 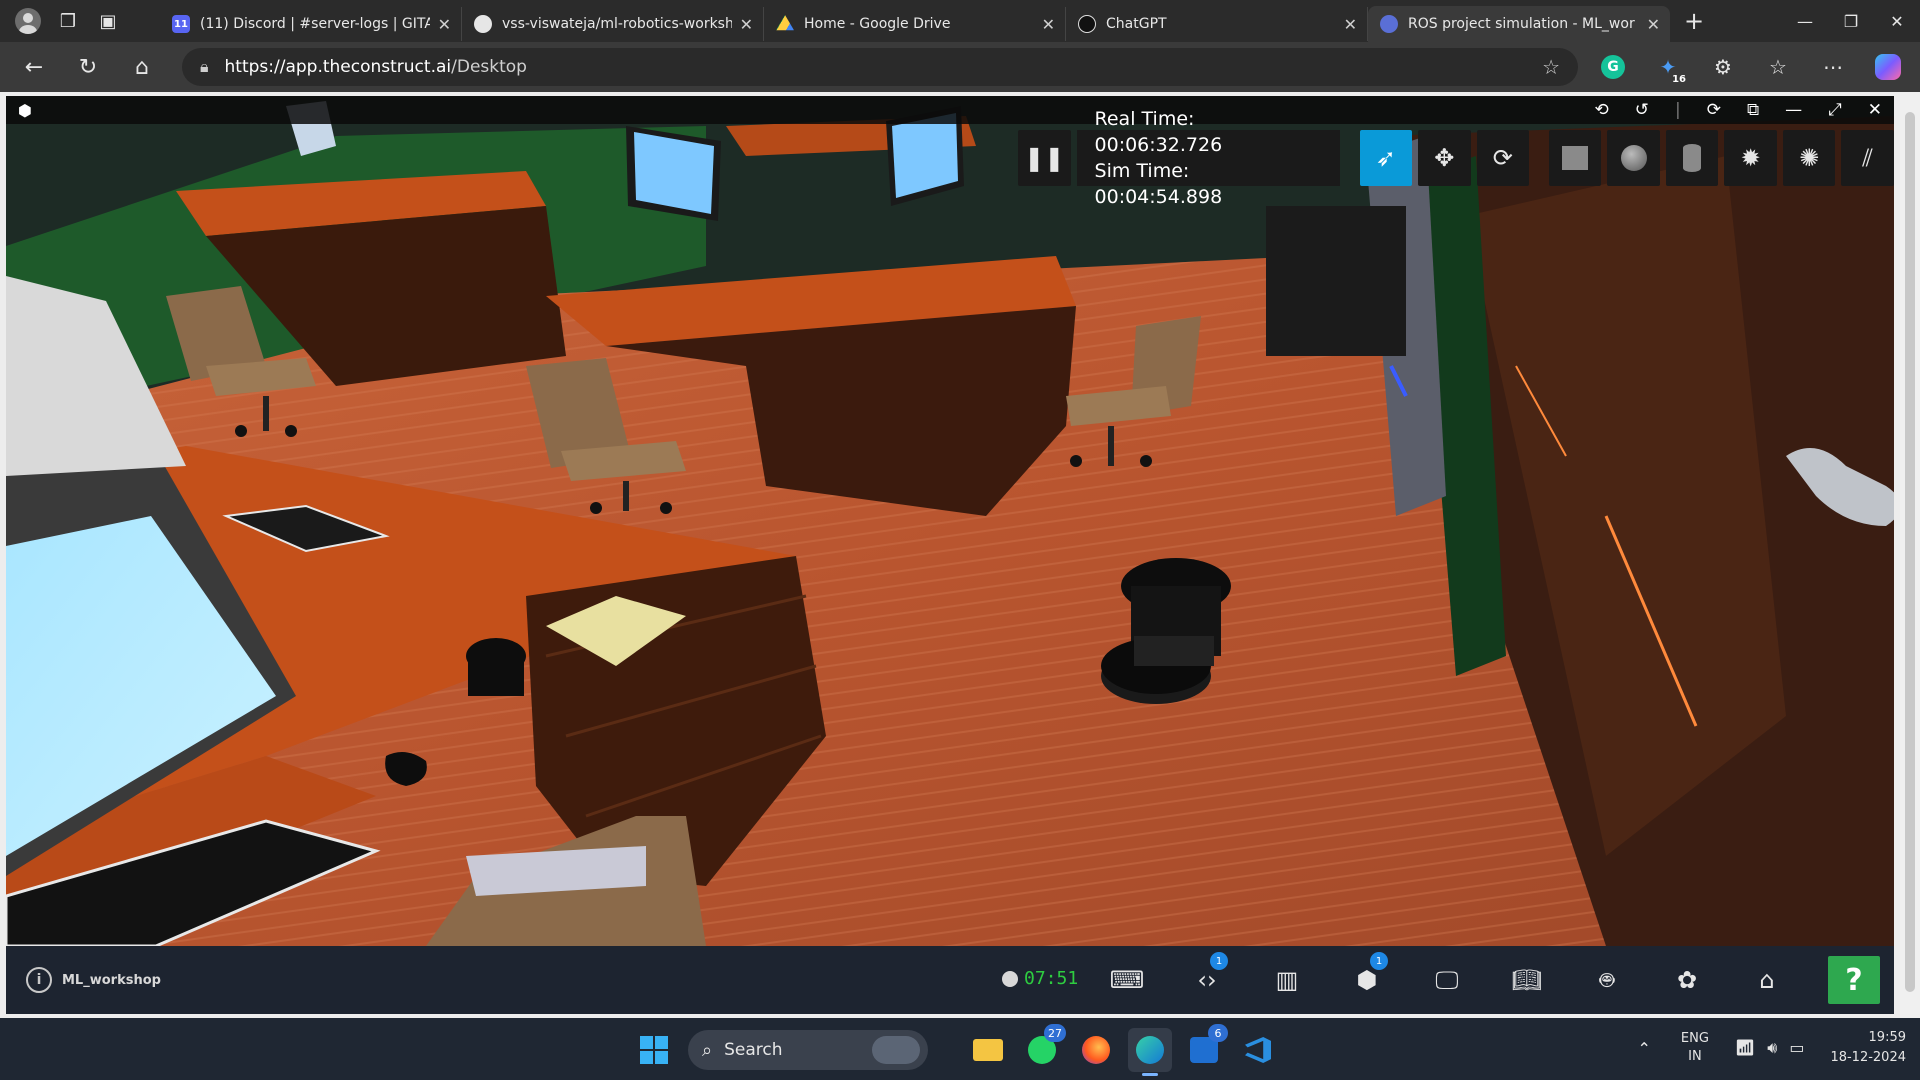 I want to click on tab-google-drive: Home - Google Drive ✕, so click(x=915, y=24).